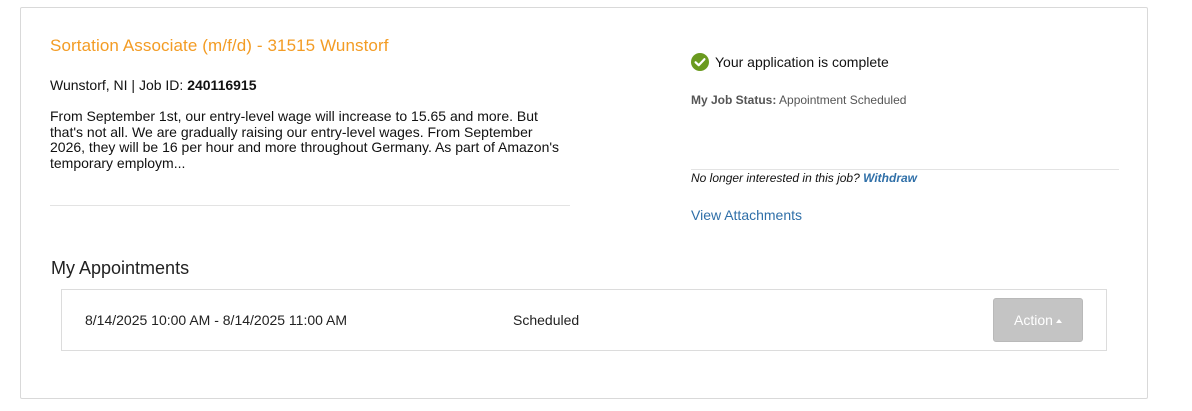 This screenshot has width=1192, height=411. I want to click on withdraw-link: Withdraw, so click(890, 178).